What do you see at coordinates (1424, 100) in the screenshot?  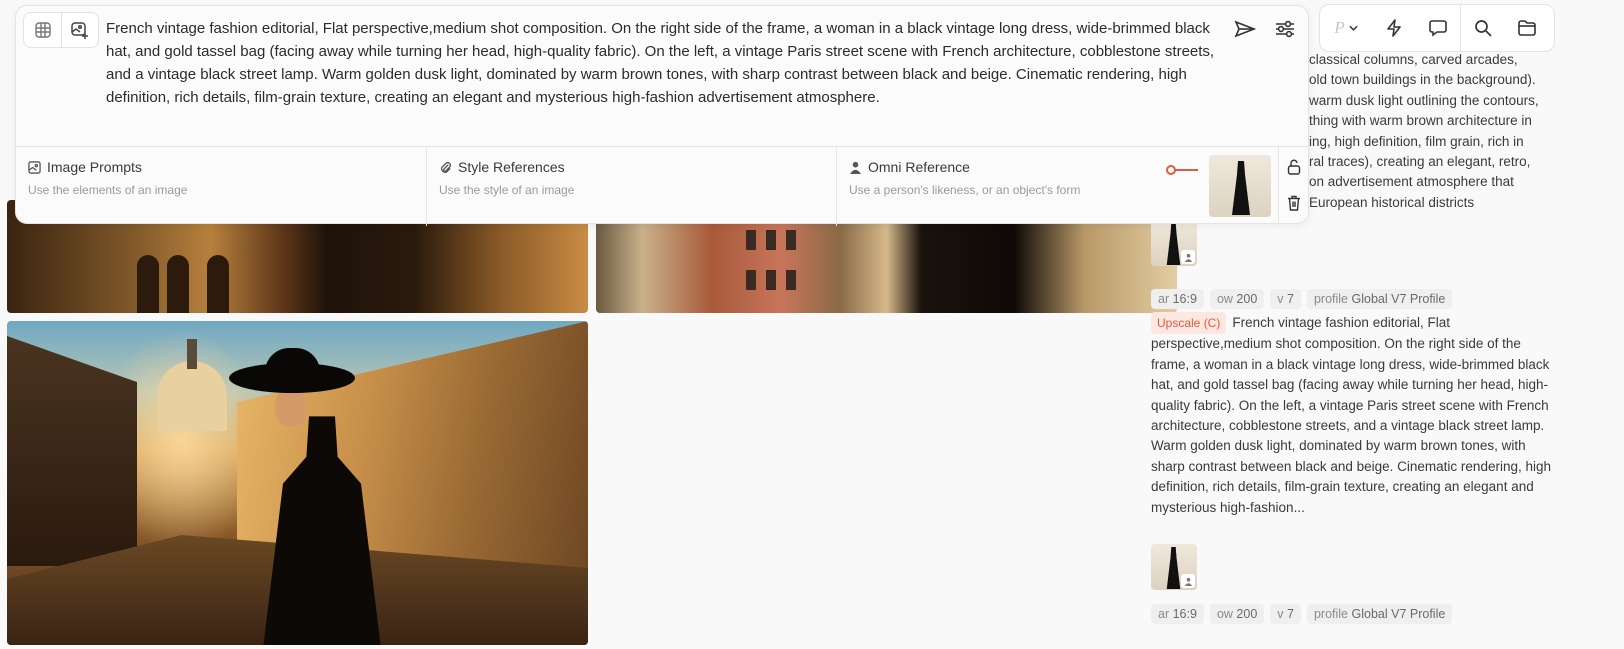 I see `job-1-line: warm dusk light outlining the contours,` at bounding box center [1424, 100].